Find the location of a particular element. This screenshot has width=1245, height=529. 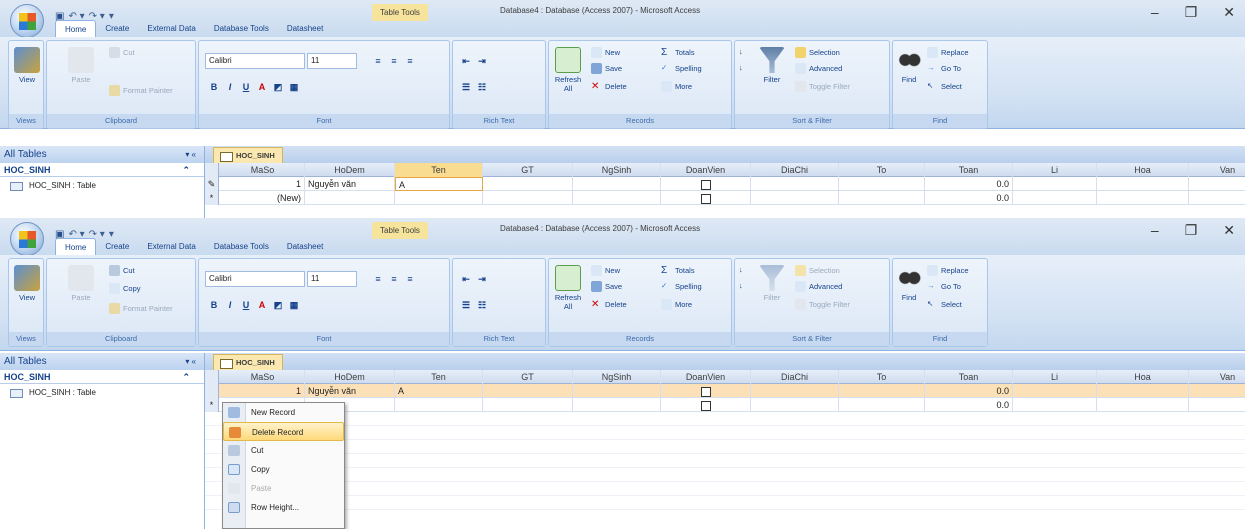

column-header-hodem: HoDem is located at coordinates (350, 377).